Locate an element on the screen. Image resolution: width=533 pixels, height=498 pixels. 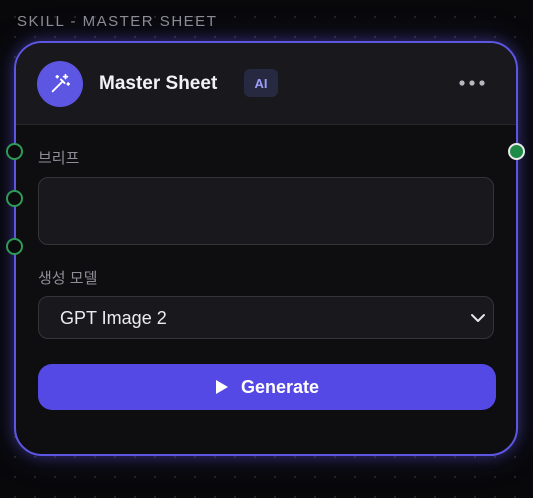
more-horizontal-icon is located at coordinates (472, 83).